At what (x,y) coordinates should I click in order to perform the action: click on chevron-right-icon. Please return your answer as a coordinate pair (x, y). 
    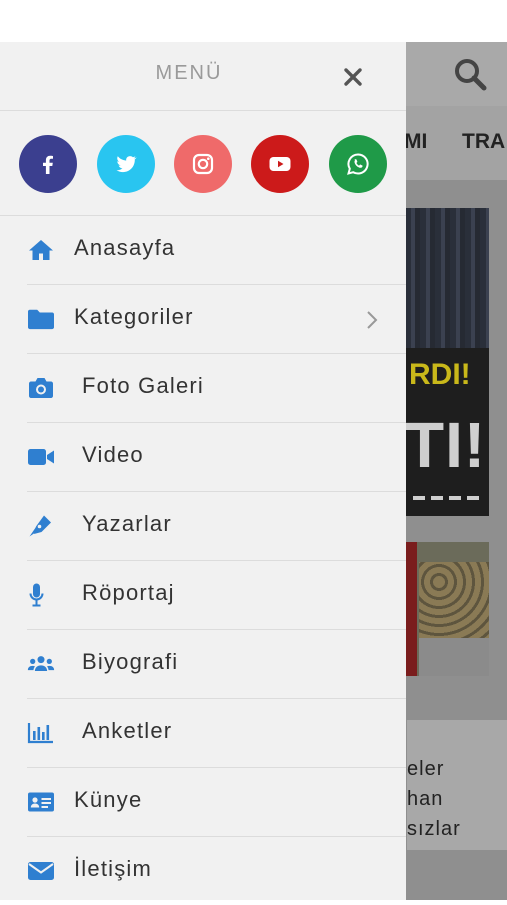
    Looking at the image, I should click on (372, 320).